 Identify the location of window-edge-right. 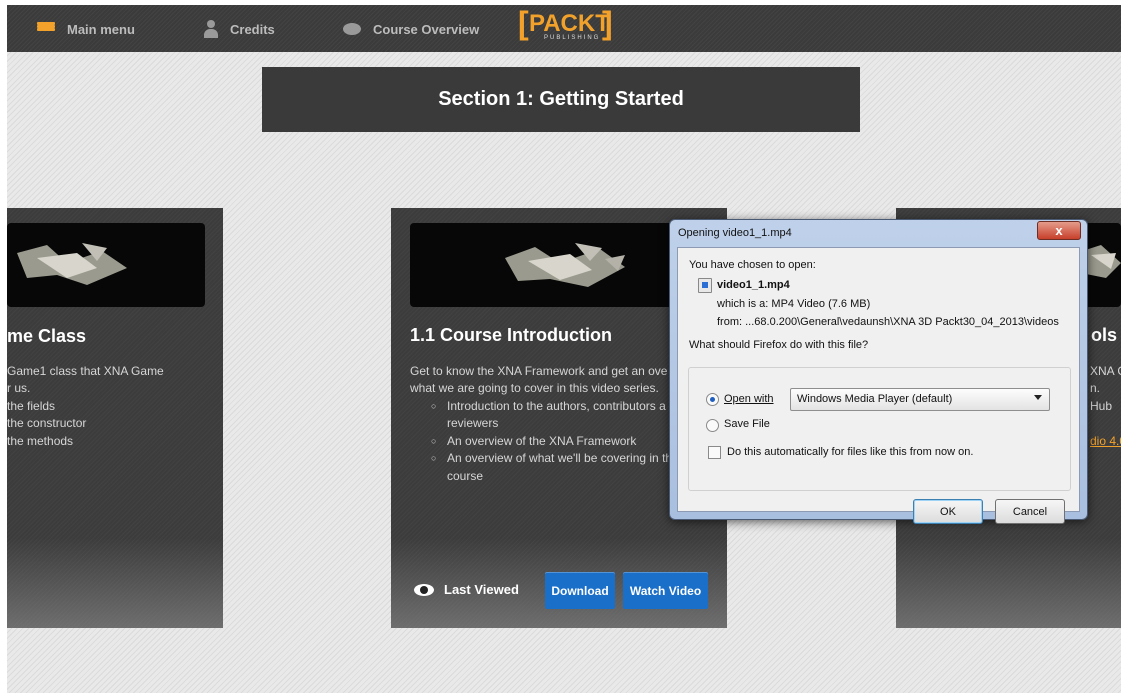
(1124, 346).